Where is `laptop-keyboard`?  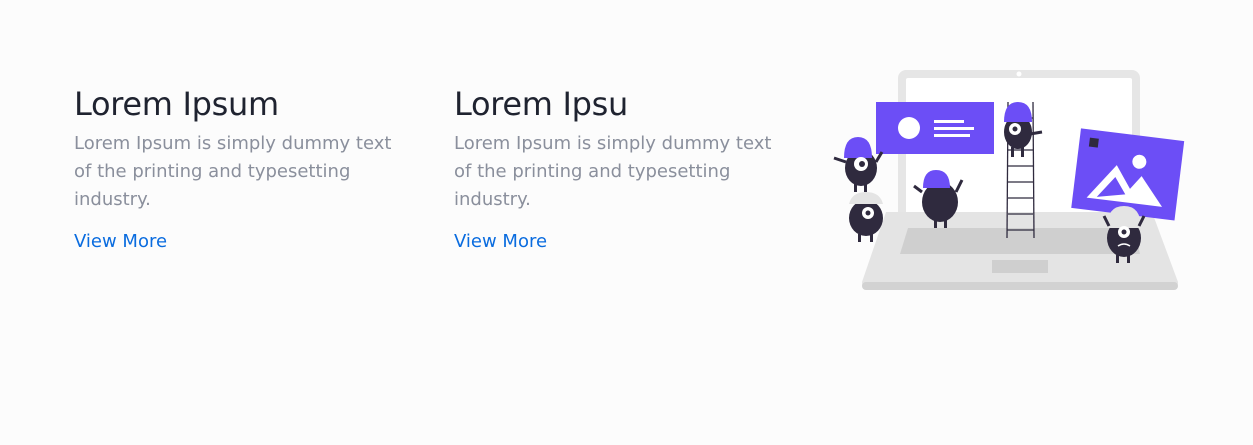 laptop-keyboard is located at coordinates (1020, 241).